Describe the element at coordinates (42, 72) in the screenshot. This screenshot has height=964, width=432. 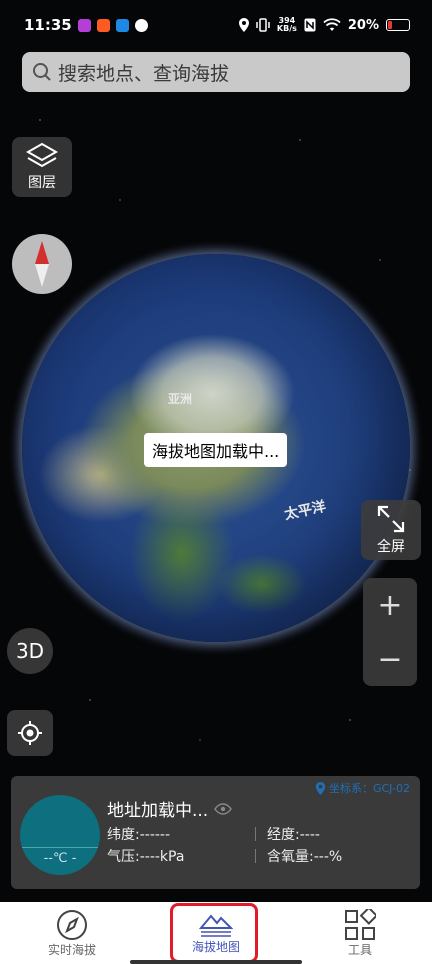
I see `search-icon` at that location.